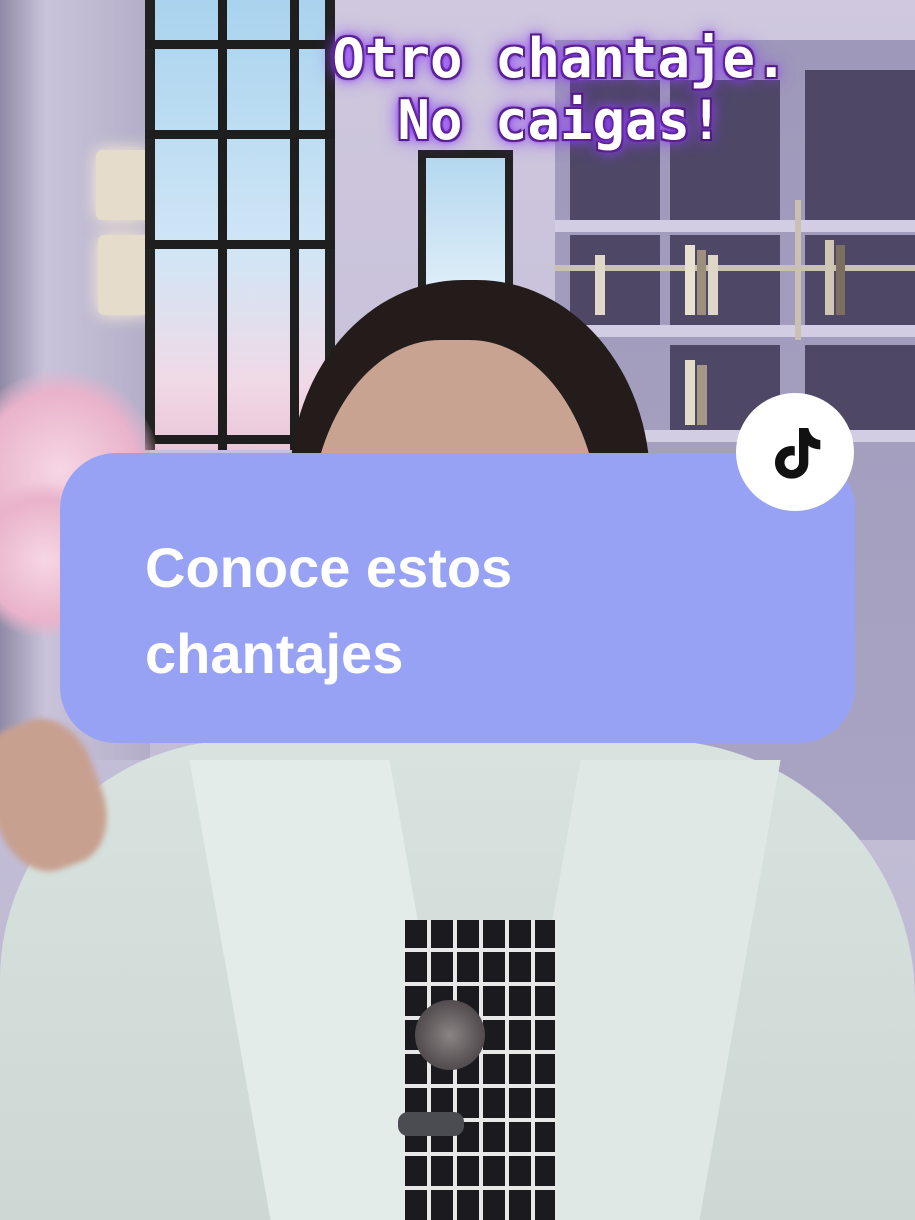 Image resolution: width=915 pixels, height=1220 pixels. What do you see at coordinates (560, 58) in the screenshot?
I see `caption-line-1: Otro chantaje.` at bounding box center [560, 58].